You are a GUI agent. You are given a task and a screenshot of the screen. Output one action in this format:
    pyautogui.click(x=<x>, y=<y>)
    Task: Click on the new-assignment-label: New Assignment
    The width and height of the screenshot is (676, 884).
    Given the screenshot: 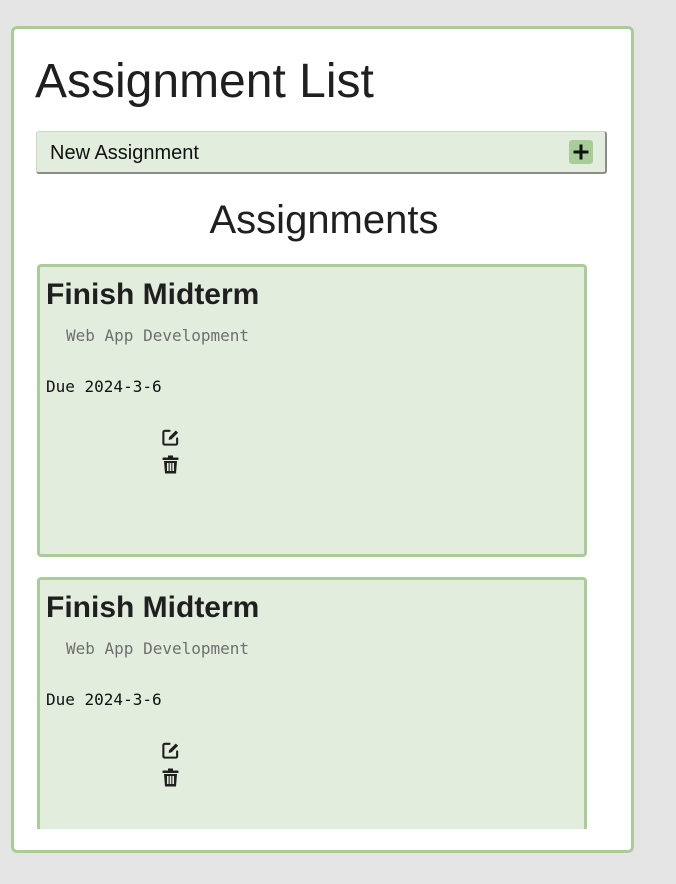 What is the action you would take?
    pyautogui.click(x=124, y=153)
    